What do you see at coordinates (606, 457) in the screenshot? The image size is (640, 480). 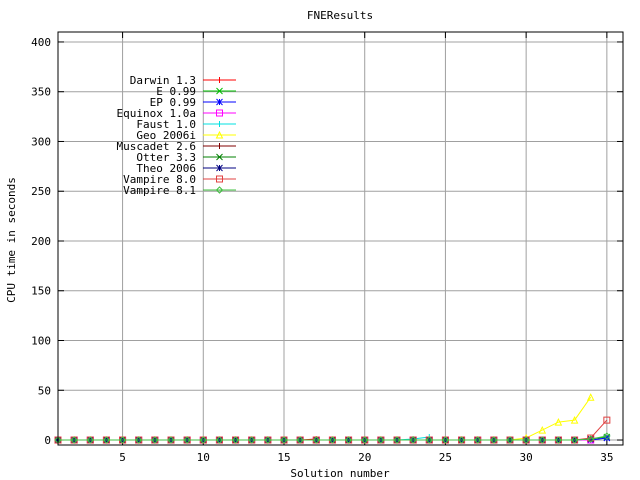 I see `x-tick-label: 35` at bounding box center [606, 457].